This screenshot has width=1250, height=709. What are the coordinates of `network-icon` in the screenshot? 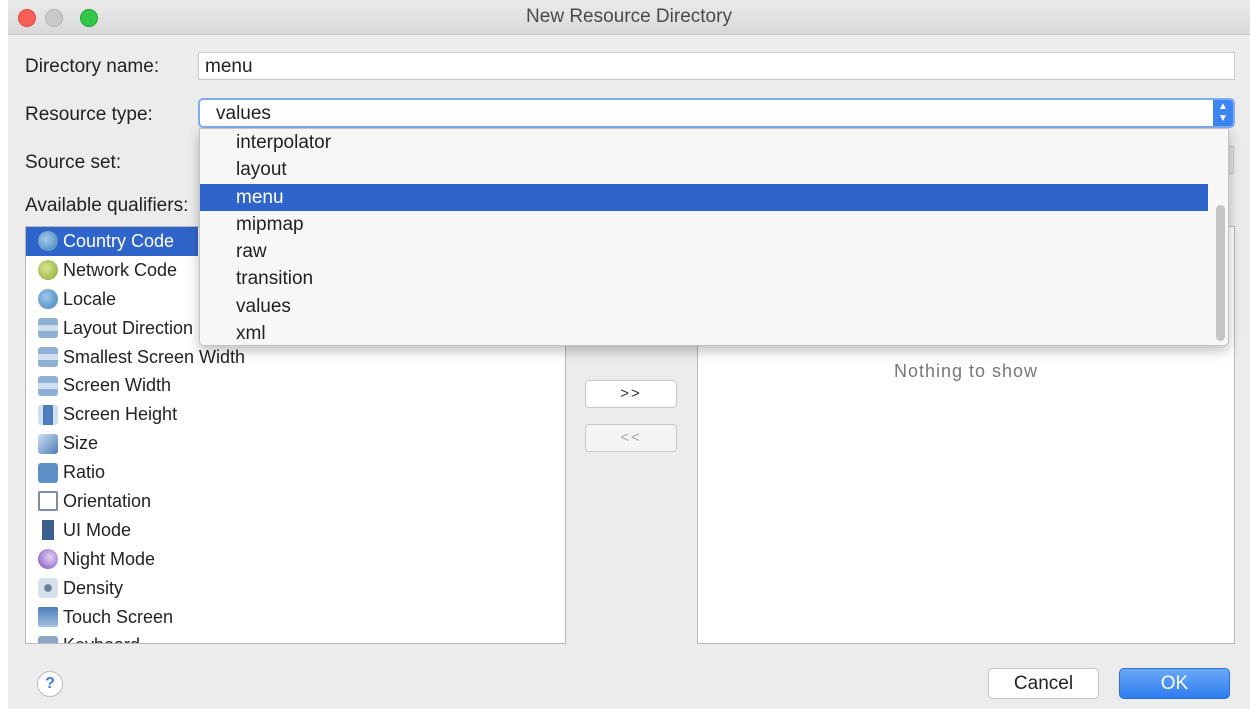 It's located at (48, 270).